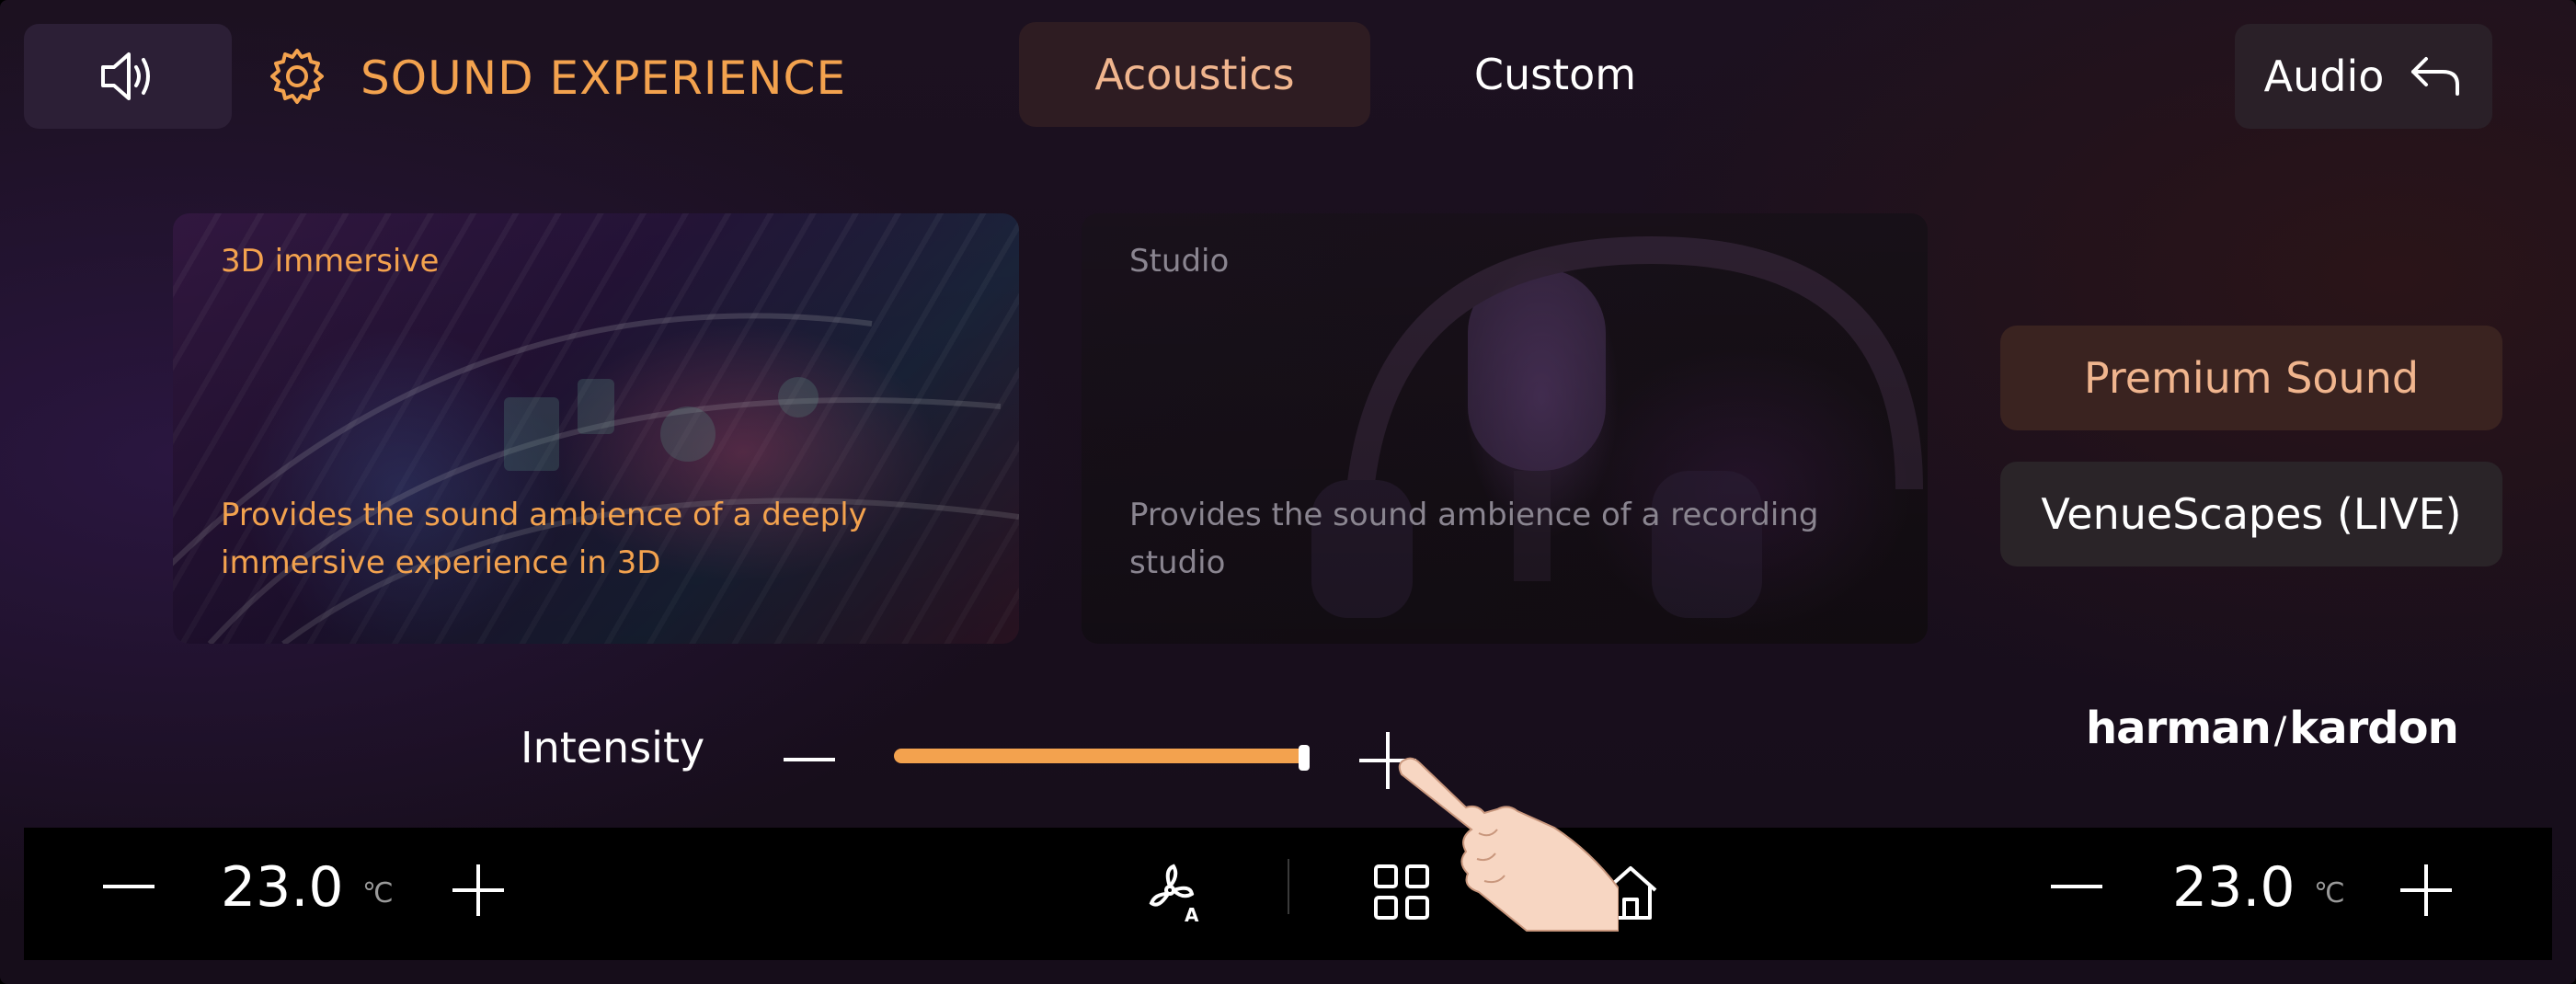  What do you see at coordinates (1174, 893) in the screenshot?
I see `fan-auto-icon: A` at bounding box center [1174, 893].